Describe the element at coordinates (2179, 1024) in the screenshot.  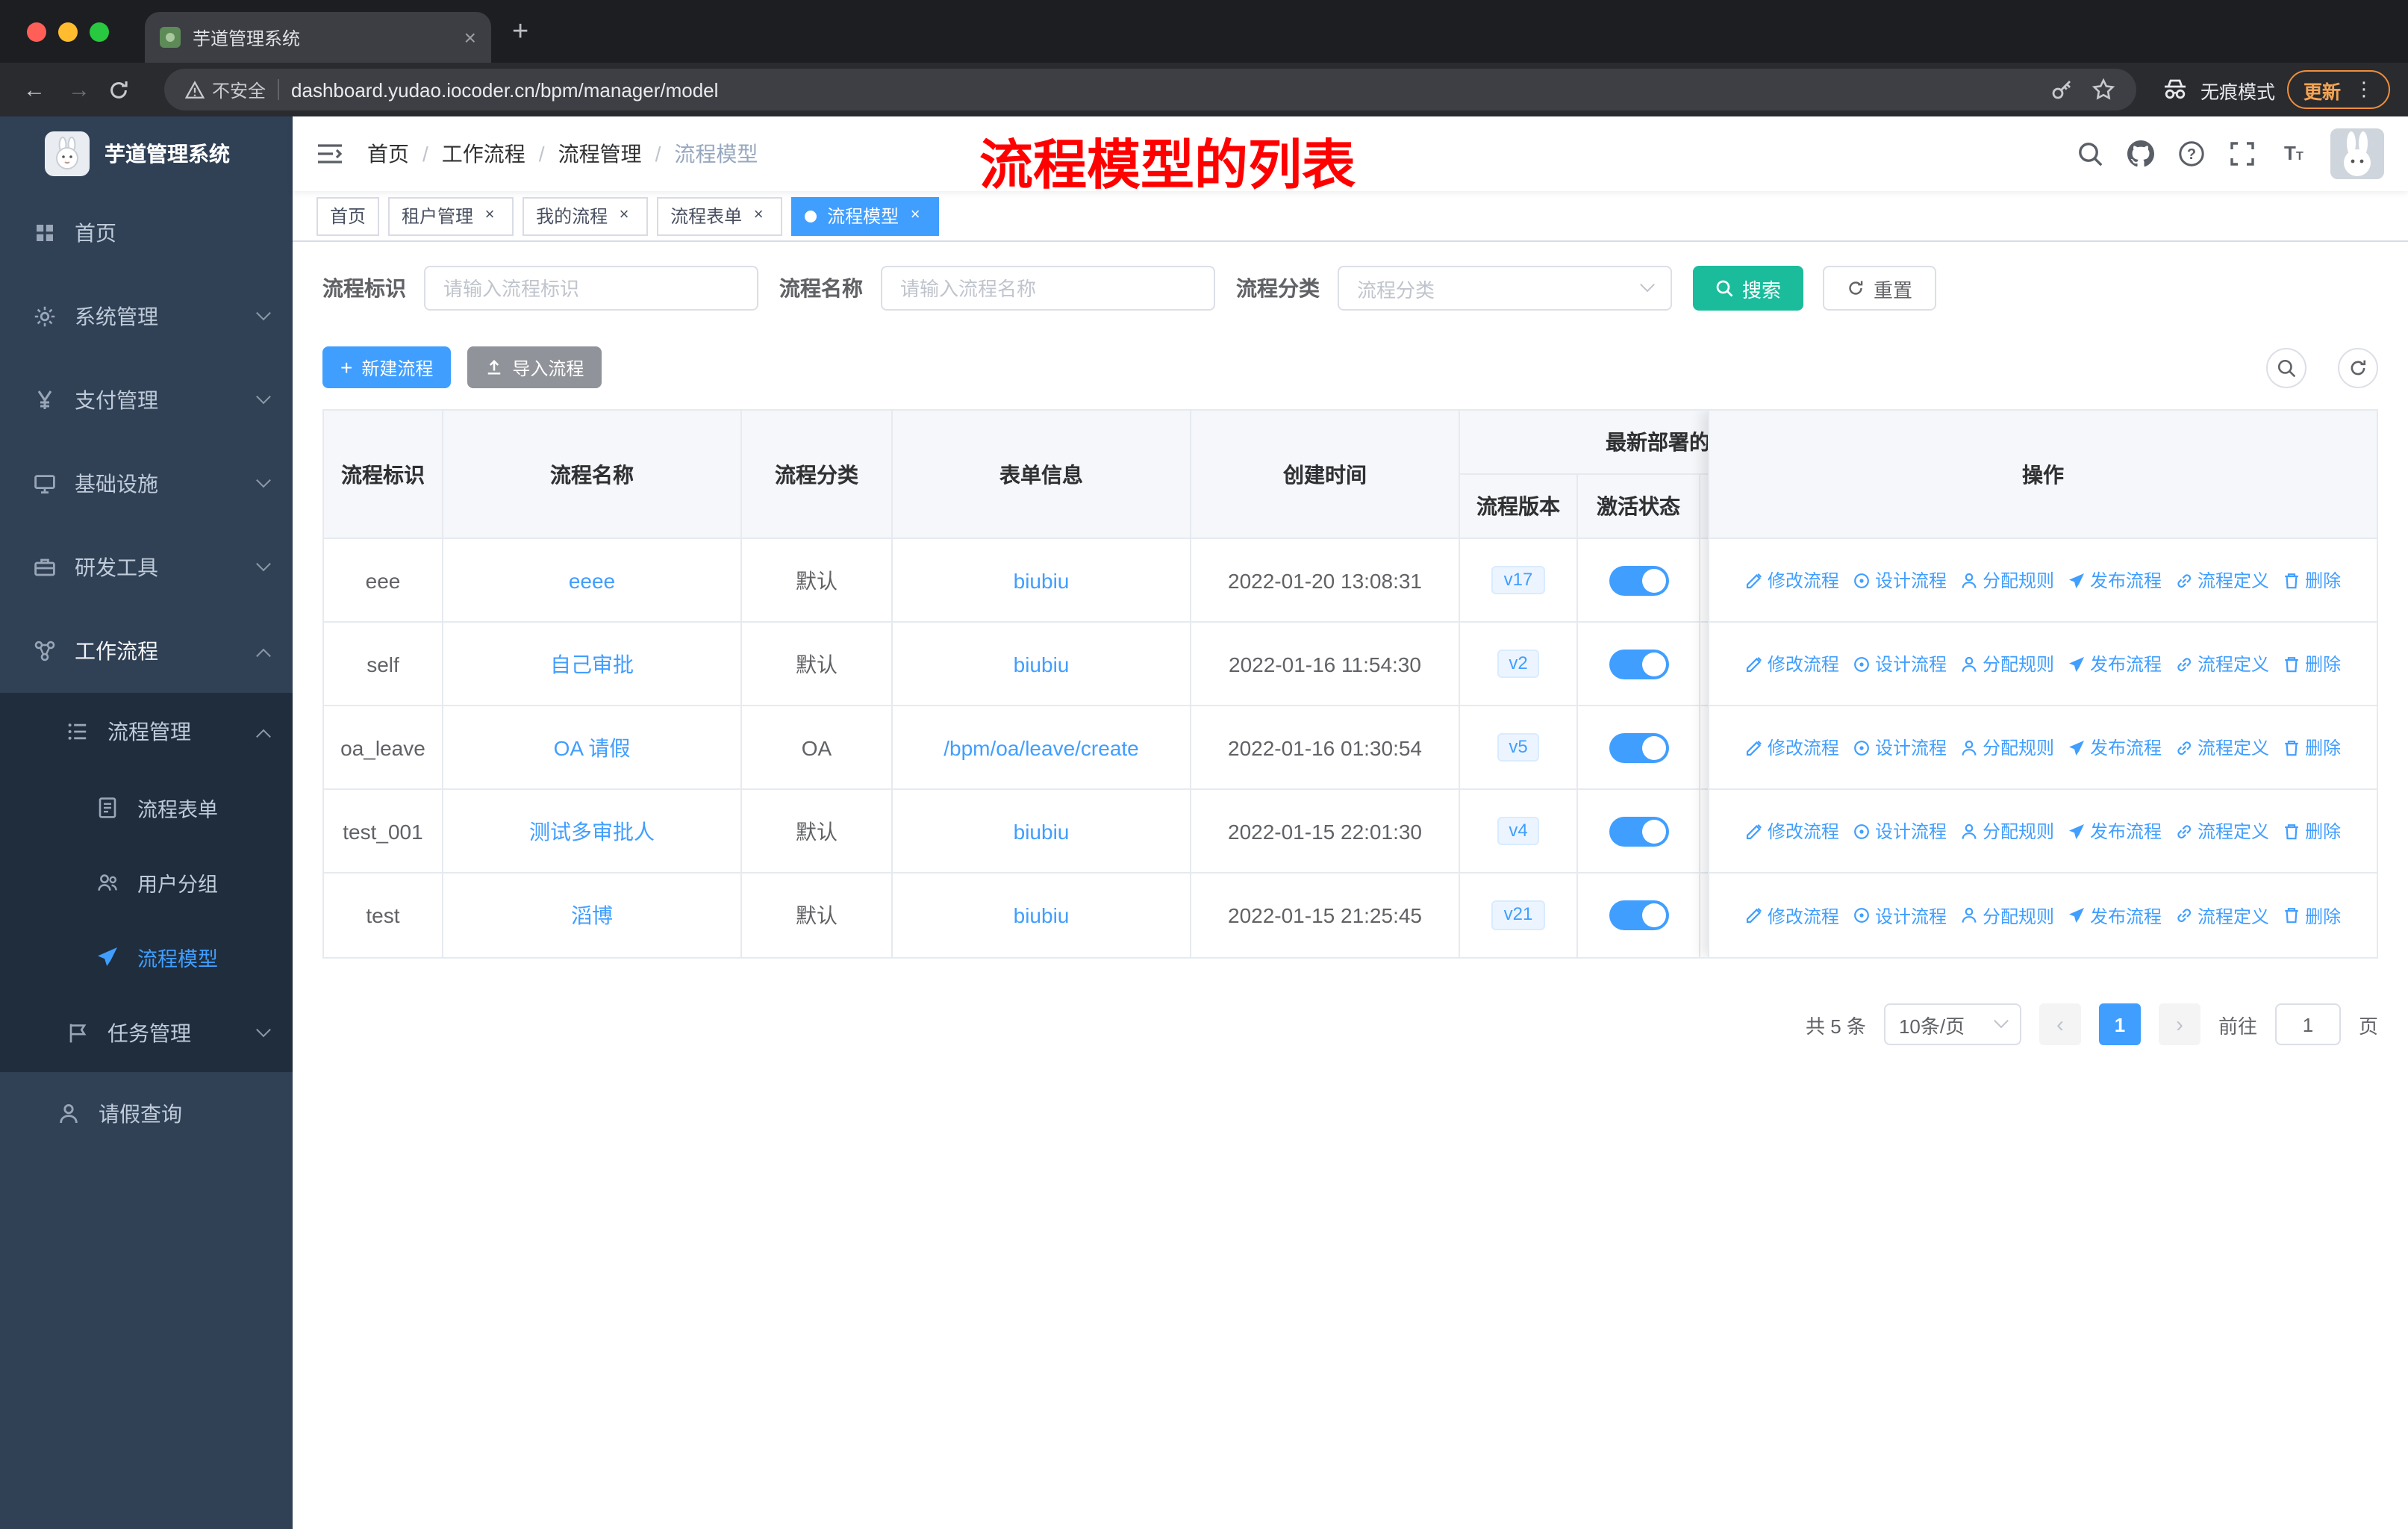
I see `next-page-button: ›` at that location.